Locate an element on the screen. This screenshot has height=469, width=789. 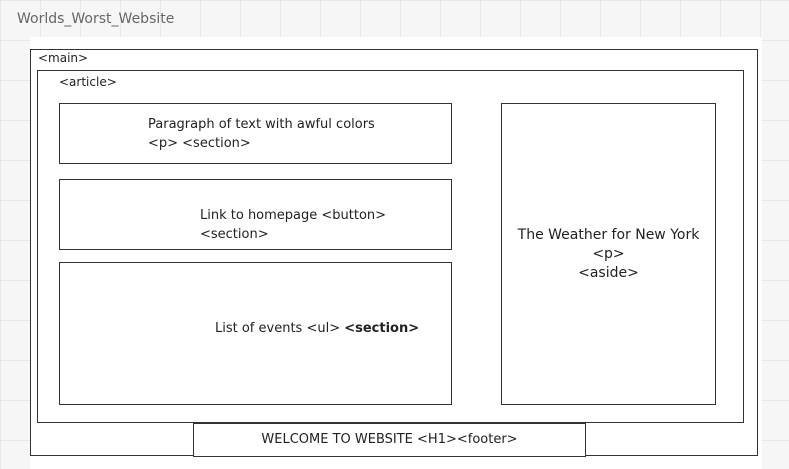
events-section-text: List of events <ul> <section> is located at coordinates (330, 328).